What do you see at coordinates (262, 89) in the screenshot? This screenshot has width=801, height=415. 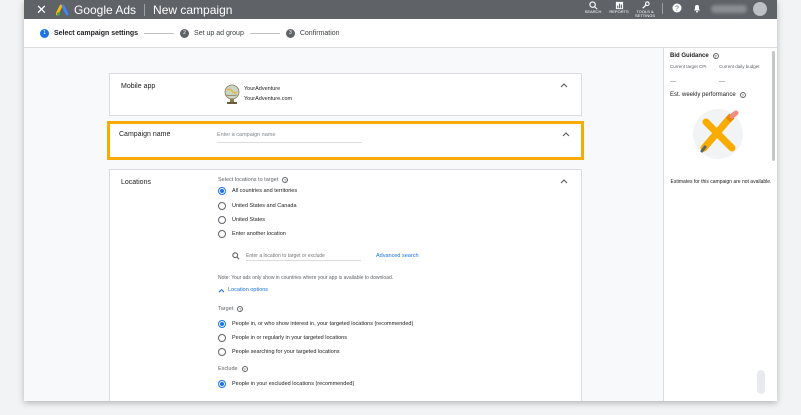 I see `app-name: YourAdventure` at bounding box center [262, 89].